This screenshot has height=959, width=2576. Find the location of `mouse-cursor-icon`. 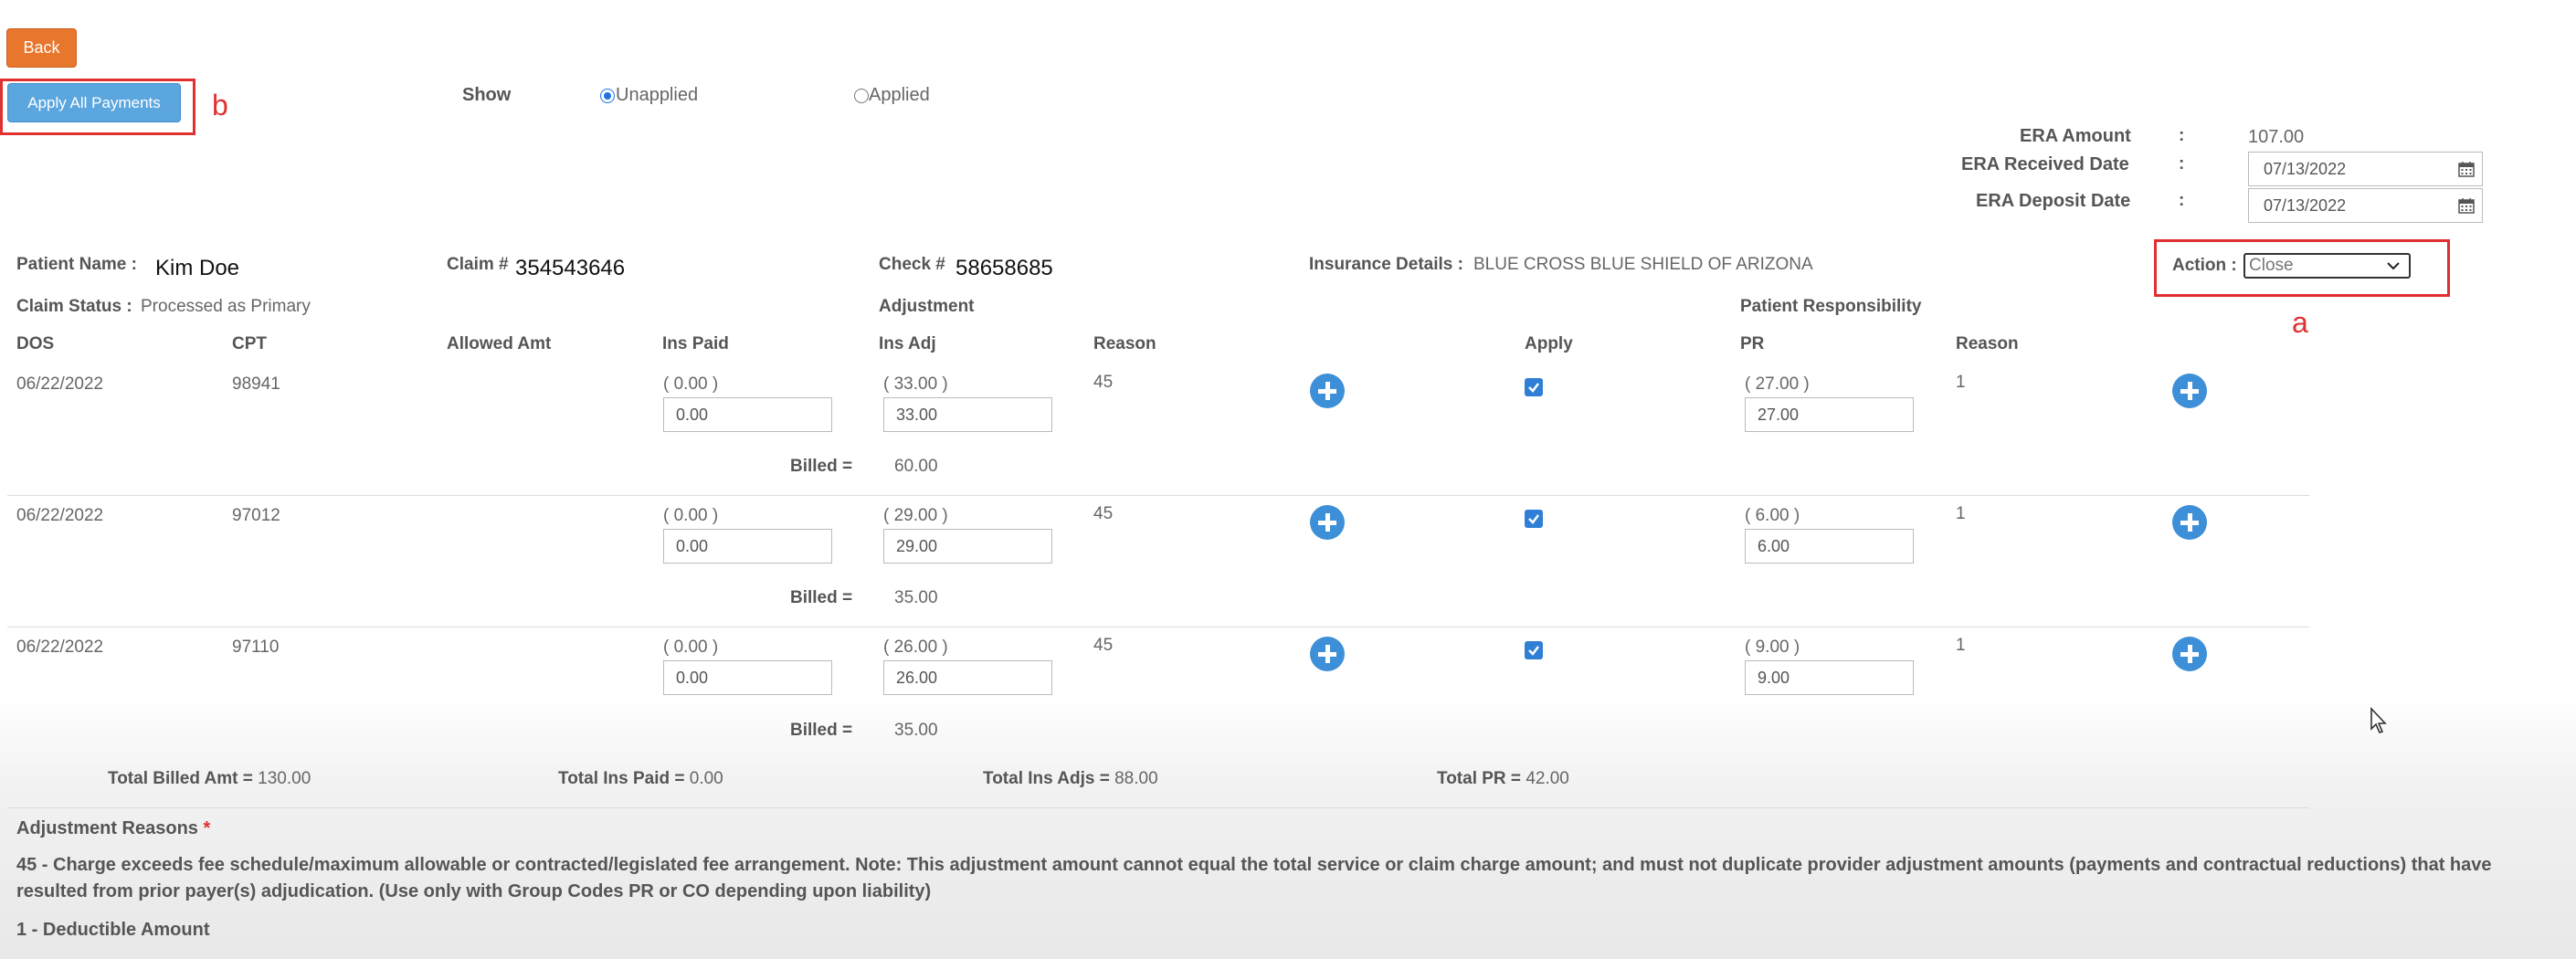

mouse-cursor-icon is located at coordinates (2378, 720).